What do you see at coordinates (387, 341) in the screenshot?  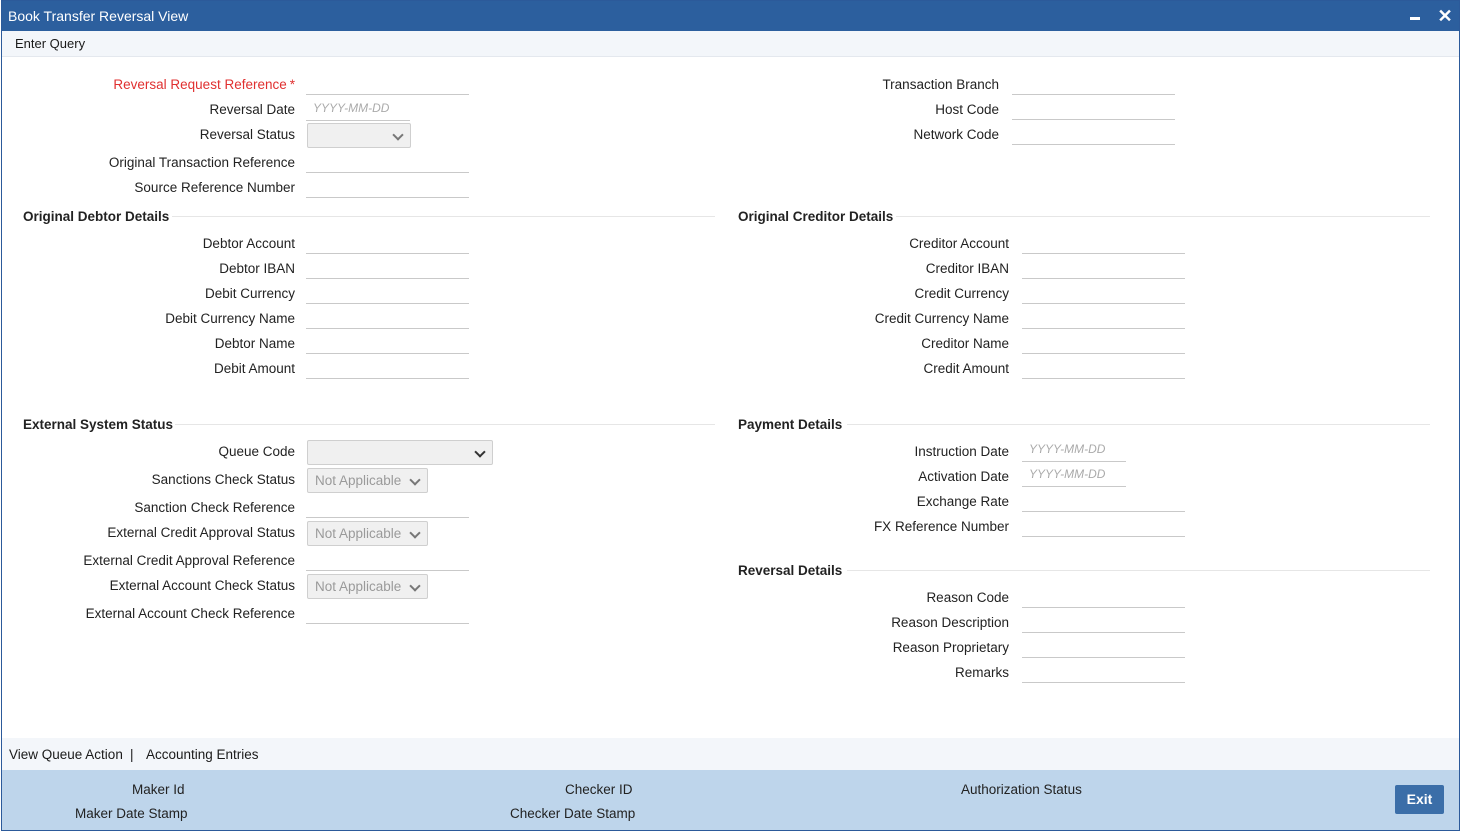 I see `debtor-name-input` at bounding box center [387, 341].